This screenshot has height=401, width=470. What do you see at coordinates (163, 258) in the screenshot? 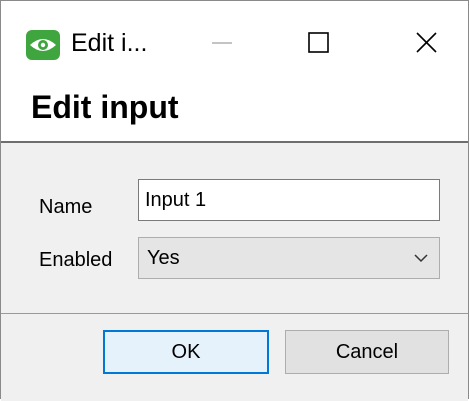
I see `enabled-select-value: Yes` at bounding box center [163, 258].